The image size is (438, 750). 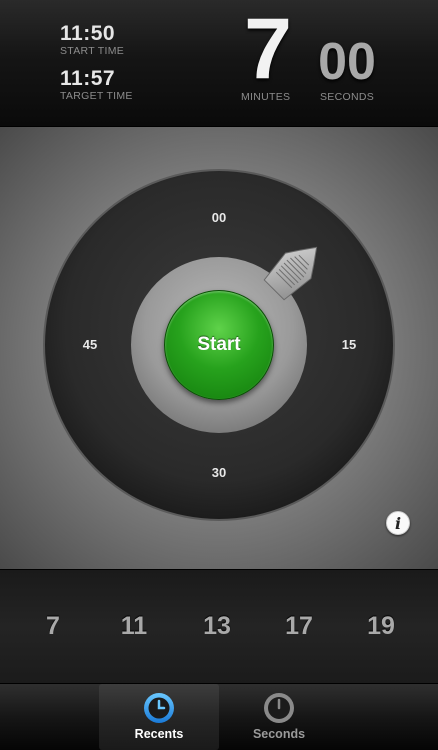 I want to click on minutes-display: 7, so click(x=268, y=49).